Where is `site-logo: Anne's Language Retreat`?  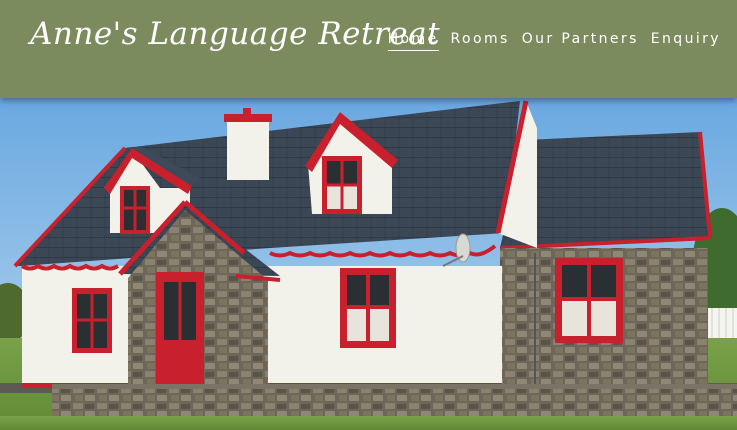 site-logo: Anne's Language Retreat is located at coordinates (235, 34).